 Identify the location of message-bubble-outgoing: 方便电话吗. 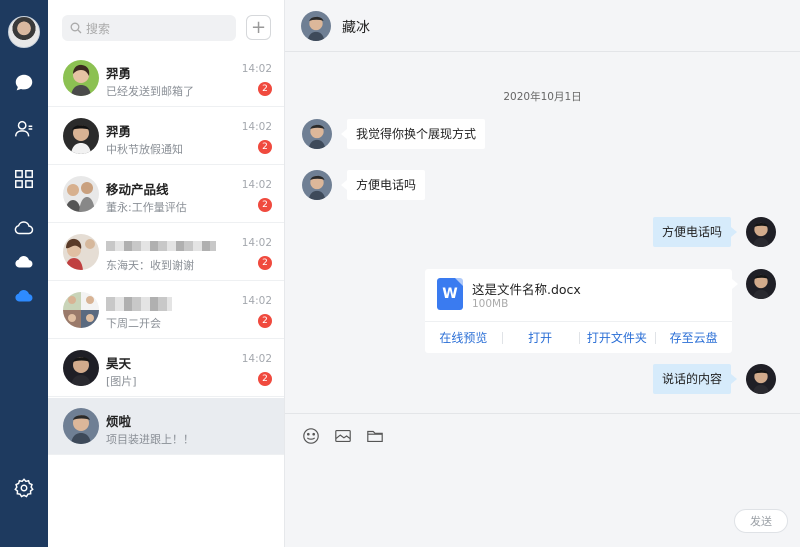
(695, 232).